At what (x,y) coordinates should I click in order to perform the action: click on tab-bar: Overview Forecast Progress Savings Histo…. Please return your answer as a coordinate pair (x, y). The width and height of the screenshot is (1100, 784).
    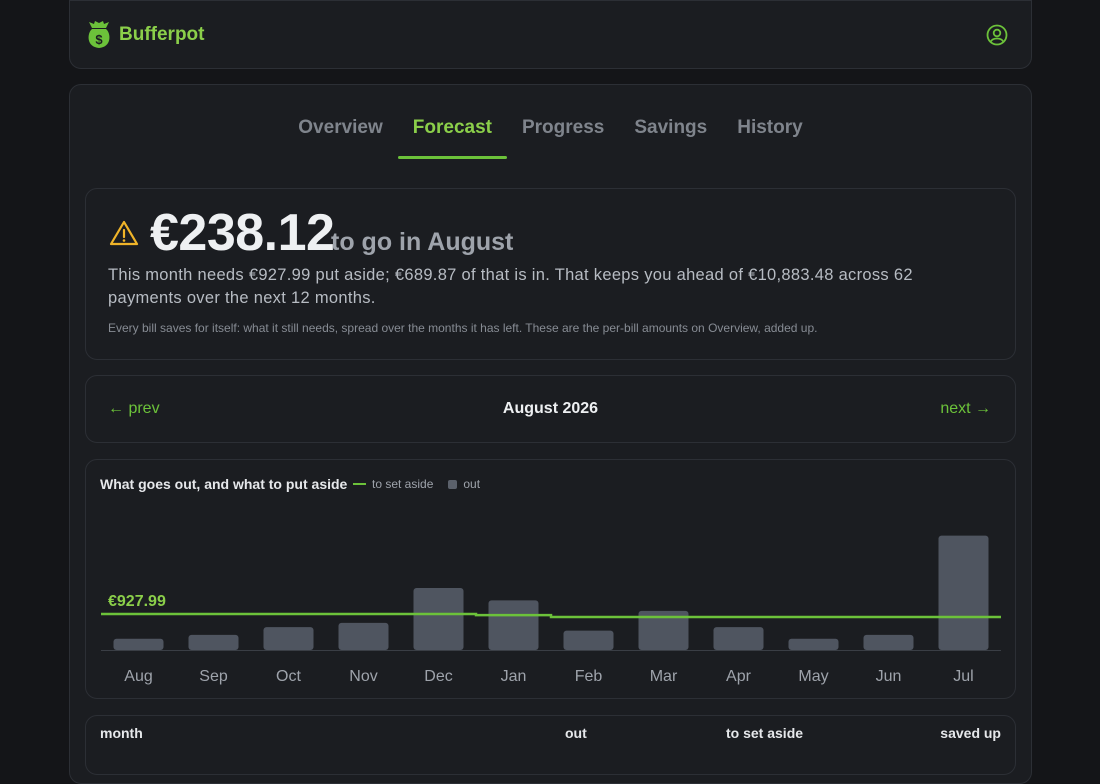
    Looking at the image, I should click on (550, 122).